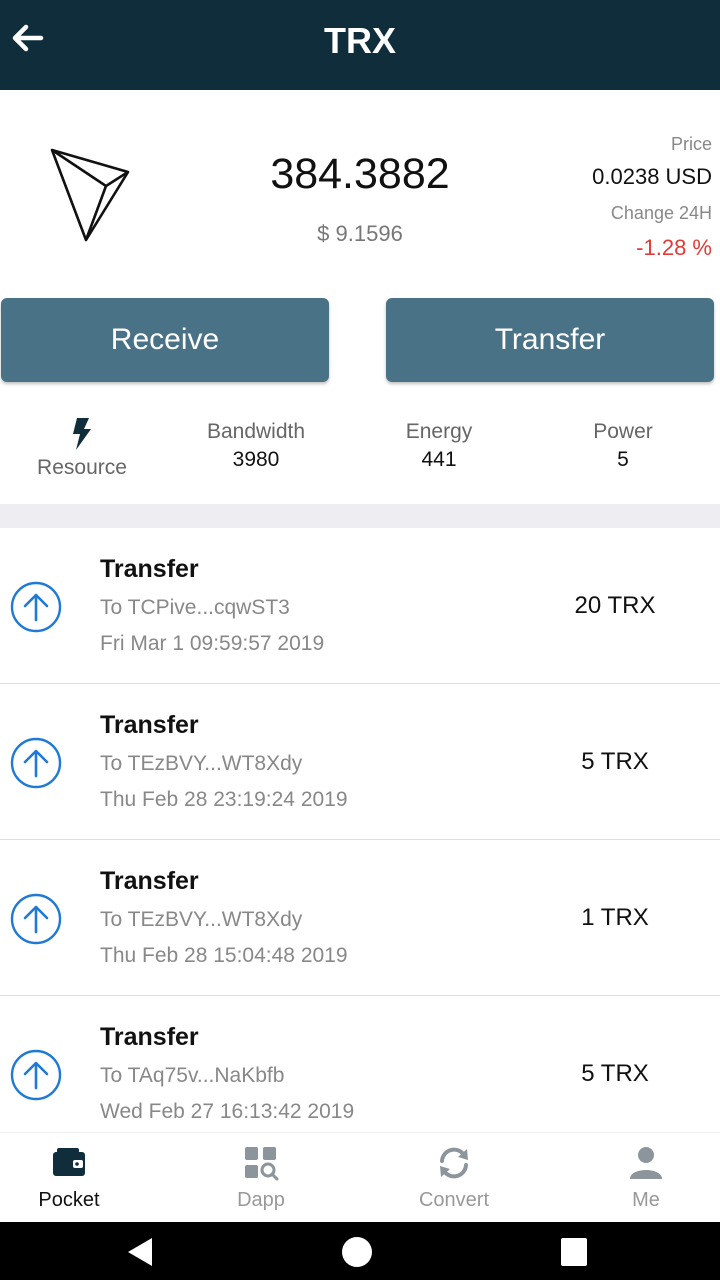 Image resolution: width=720 pixels, height=1280 pixels. What do you see at coordinates (69, 1162) in the screenshot?
I see `wallet-icon` at bounding box center [69, 1162].